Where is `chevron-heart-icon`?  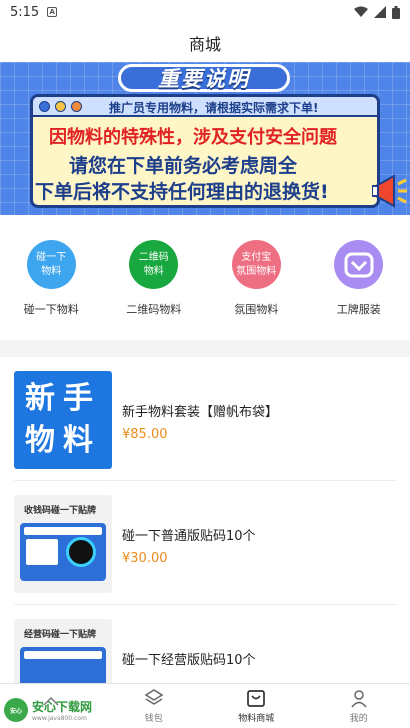
chevron-heart-icon is located at coordinates (359, 264).